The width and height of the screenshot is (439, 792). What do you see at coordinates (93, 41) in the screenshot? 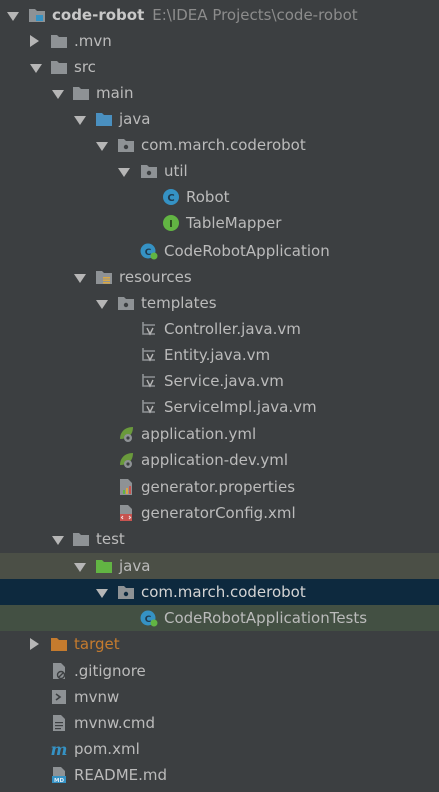
I see `tree-item-label: .mvn` at bounding box center [93, 41].